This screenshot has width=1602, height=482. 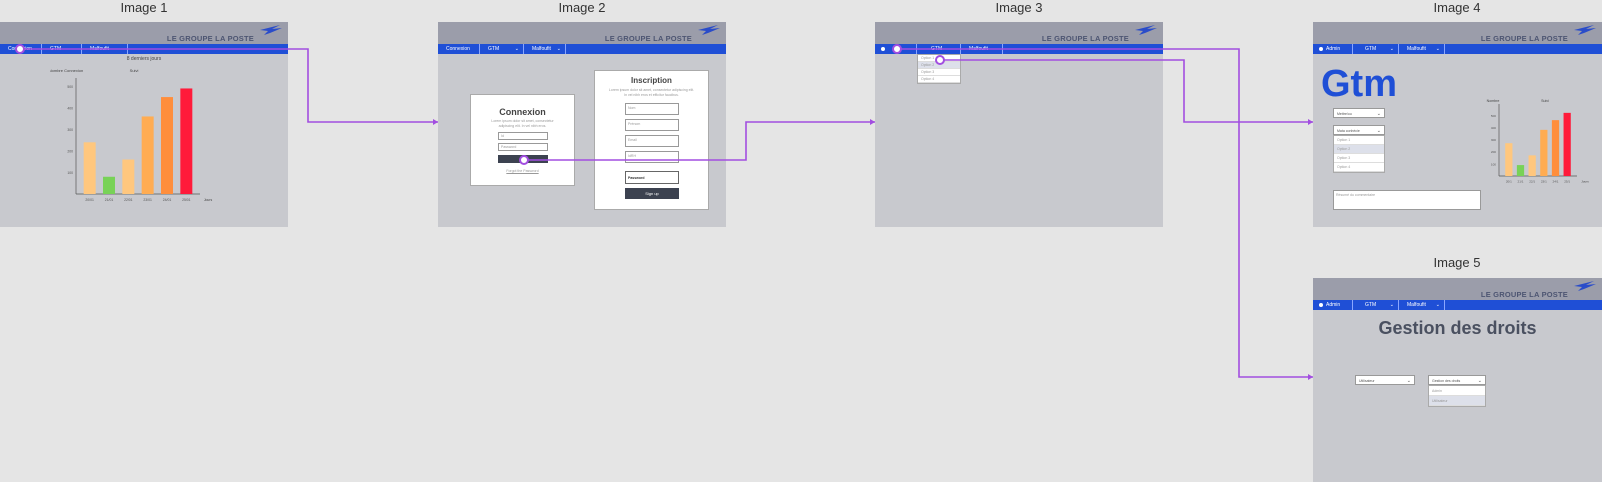 I want to click on x-tick-label: 25/01, so click(x=186, y=200).